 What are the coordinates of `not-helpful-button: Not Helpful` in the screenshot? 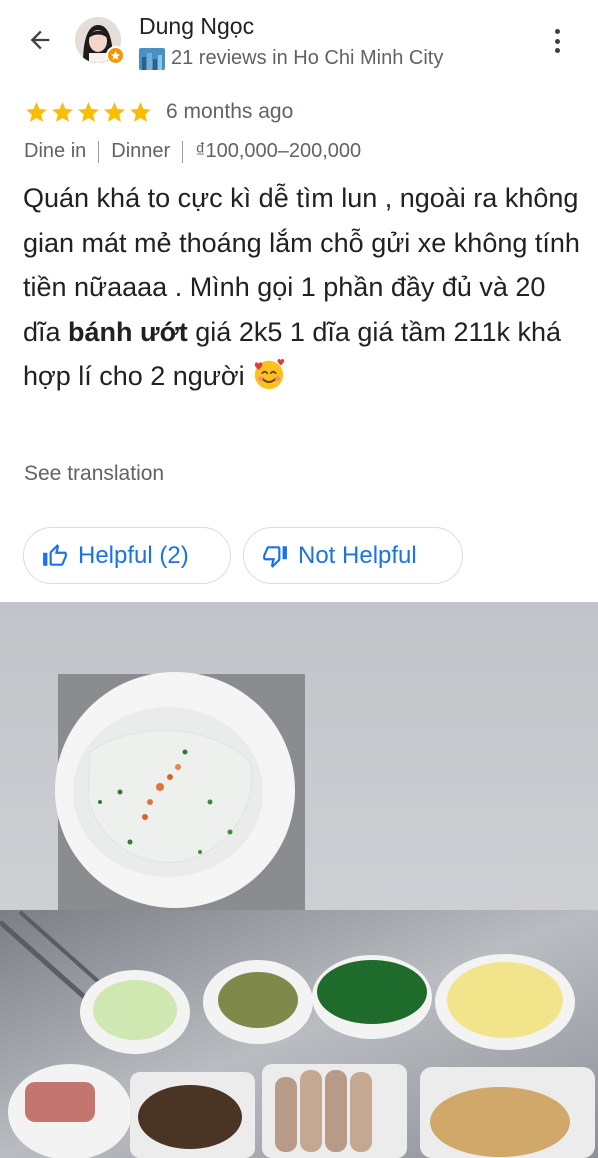 It's located at (353, 555).